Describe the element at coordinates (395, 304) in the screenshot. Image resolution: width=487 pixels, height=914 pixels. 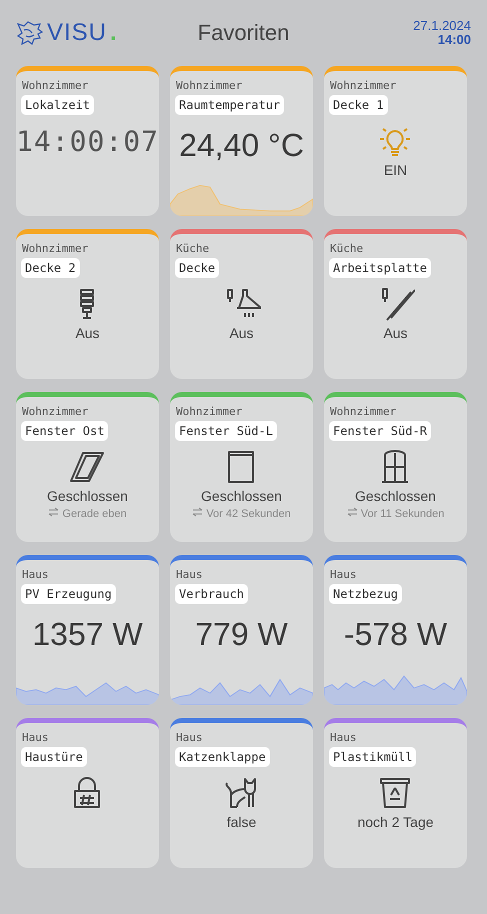
I see `tile-card: Küche Arbeitsplatte Aus` at that location.